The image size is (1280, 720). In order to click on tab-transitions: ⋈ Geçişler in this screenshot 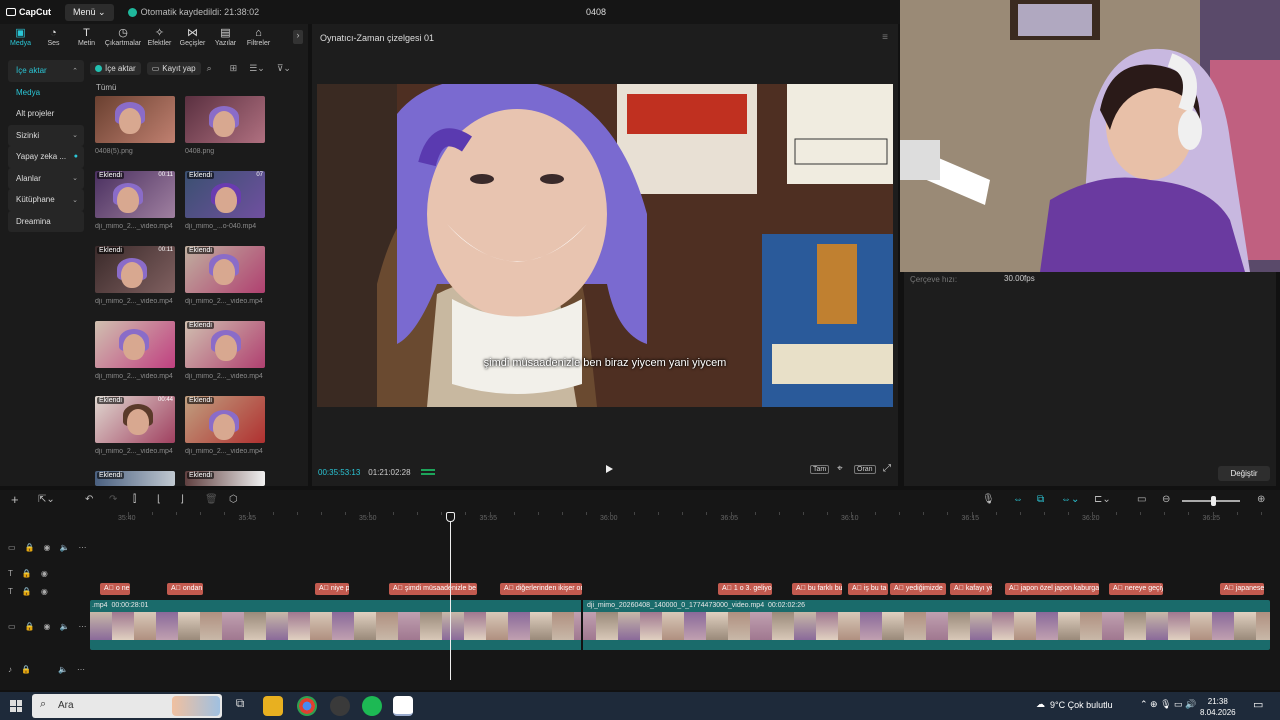, I will do `click(192, 39)`.